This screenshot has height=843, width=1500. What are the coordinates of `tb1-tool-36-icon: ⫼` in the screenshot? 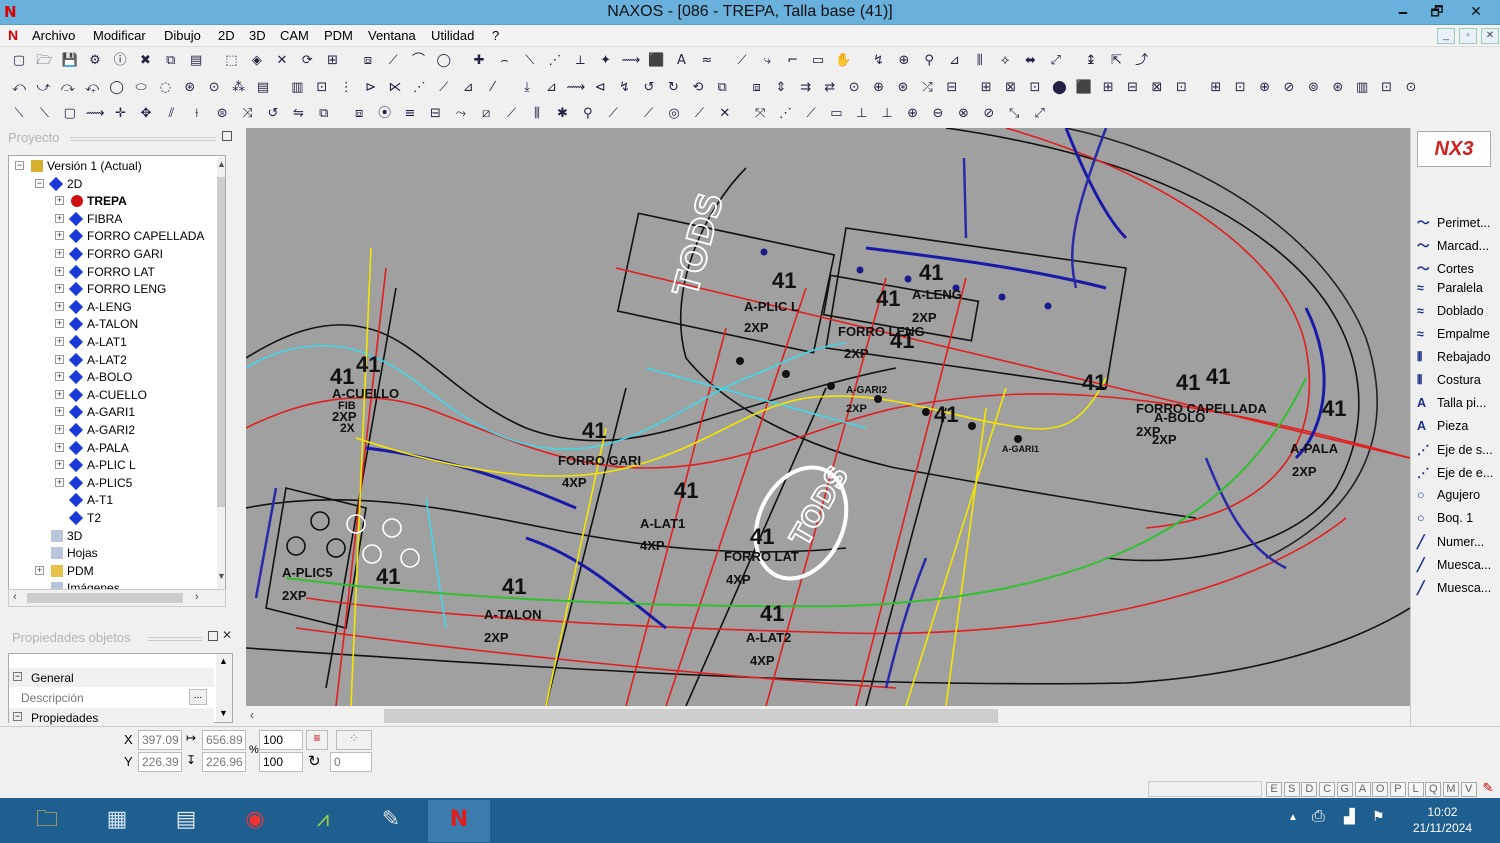 It's located at (980, 61).